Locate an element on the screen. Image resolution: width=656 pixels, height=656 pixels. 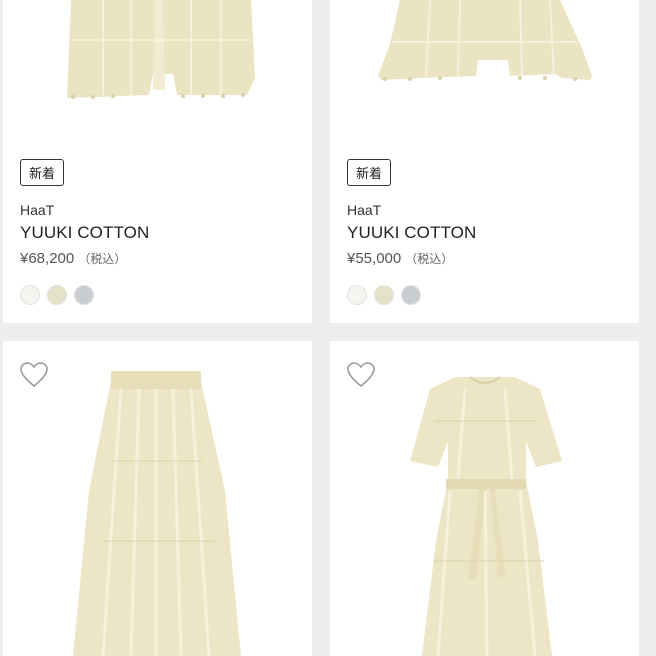
product-price: ¥68,200 （税込） is located at coordinates (73, 258).